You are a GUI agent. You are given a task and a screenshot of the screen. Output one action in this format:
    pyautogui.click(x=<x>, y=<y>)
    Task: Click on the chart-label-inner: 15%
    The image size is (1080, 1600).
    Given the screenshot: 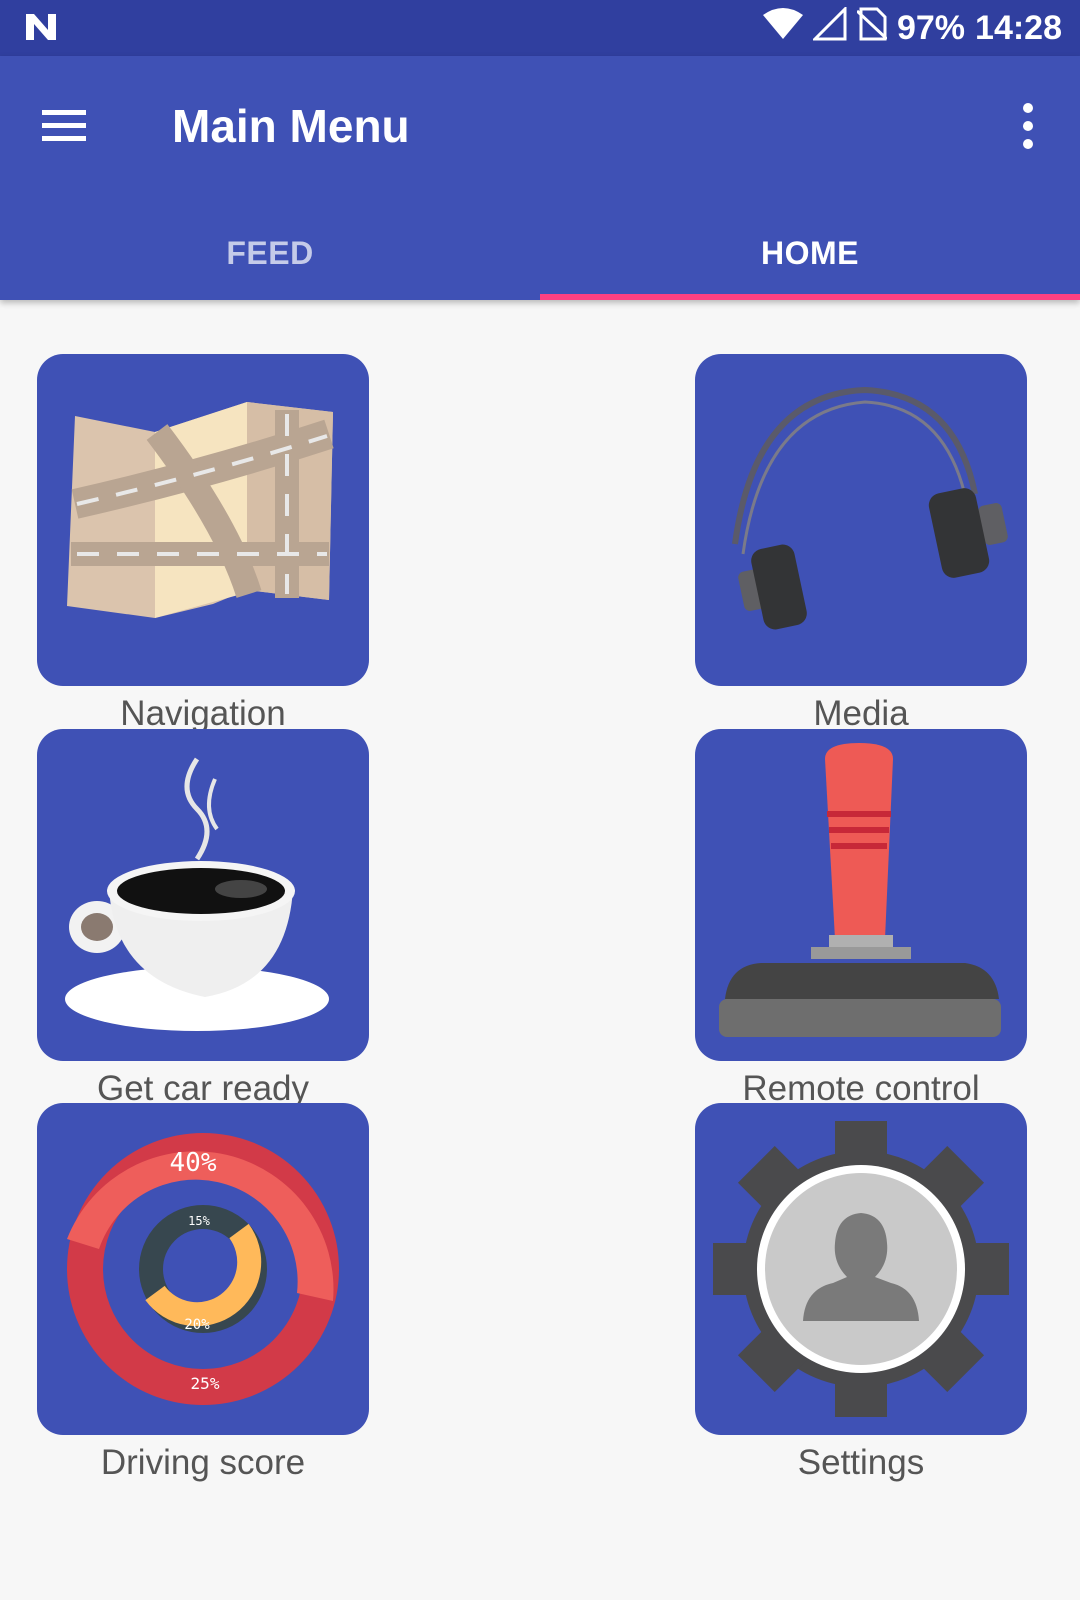 What is the action you would take?
    pyautogui.click(x=199, y=1221)
    